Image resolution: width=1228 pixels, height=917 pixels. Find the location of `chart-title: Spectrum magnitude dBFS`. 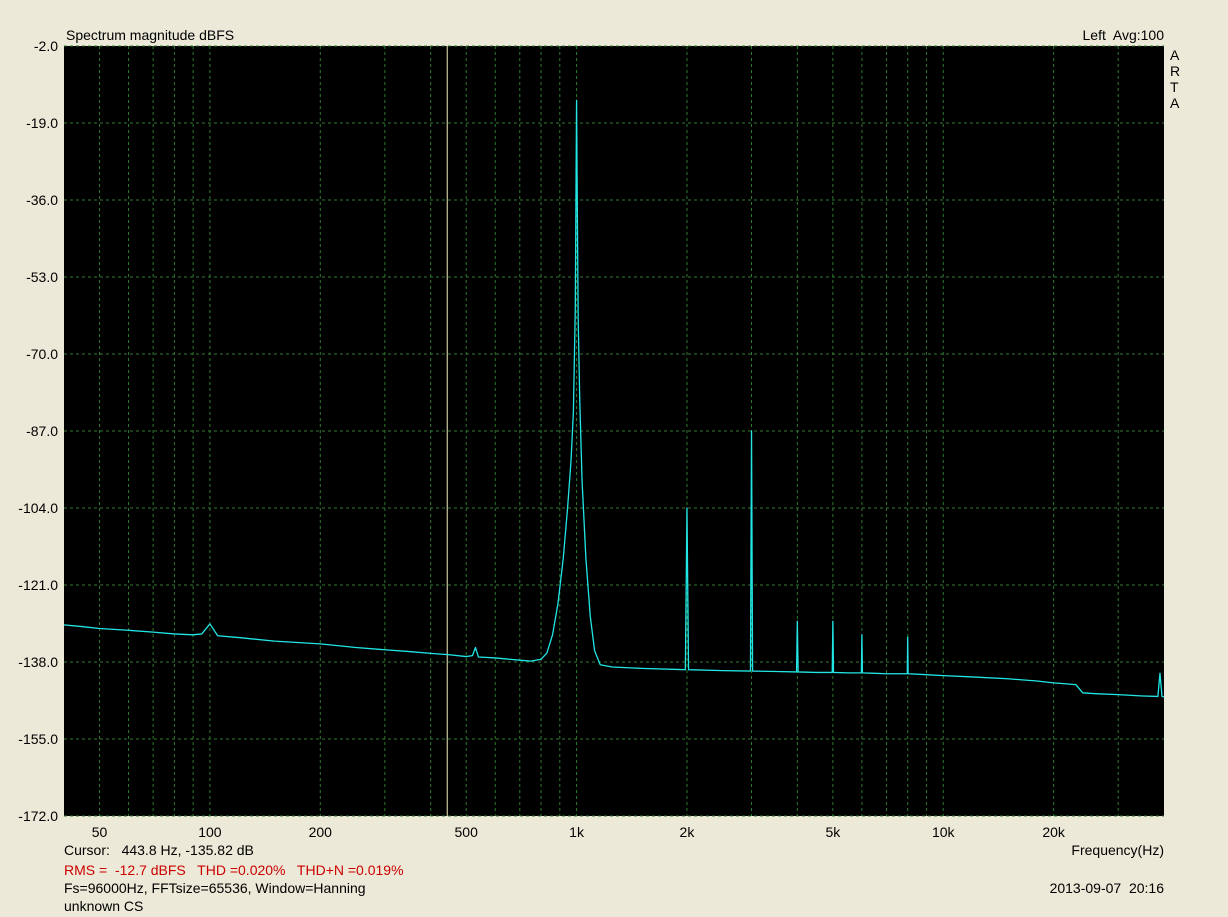

chart-title: Spectrum magnitude dBFS is located at coordinates (150, 35).